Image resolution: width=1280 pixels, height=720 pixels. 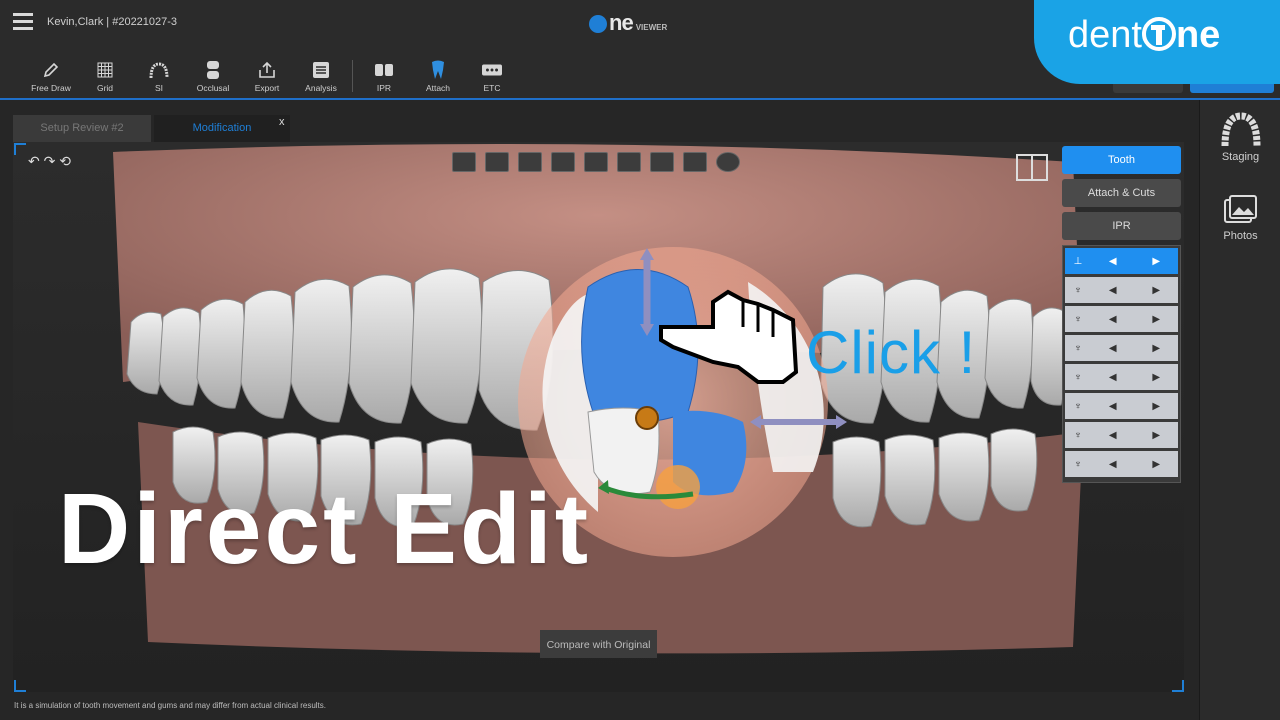 I want to click on tool-grid: Grid, so click(x=105, y=80).